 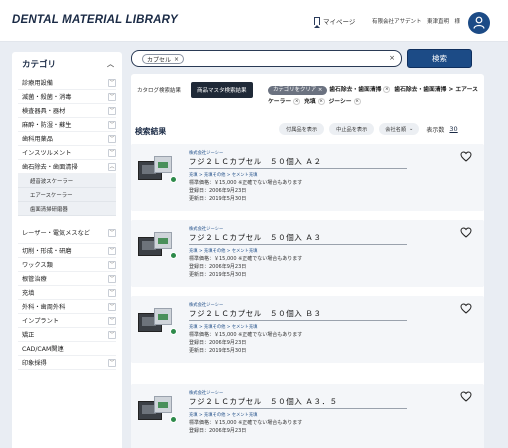 I want to click on product-name: フジ２ＬＣカプセル ５０個入 Ａ２, so click(x=255, y=161).